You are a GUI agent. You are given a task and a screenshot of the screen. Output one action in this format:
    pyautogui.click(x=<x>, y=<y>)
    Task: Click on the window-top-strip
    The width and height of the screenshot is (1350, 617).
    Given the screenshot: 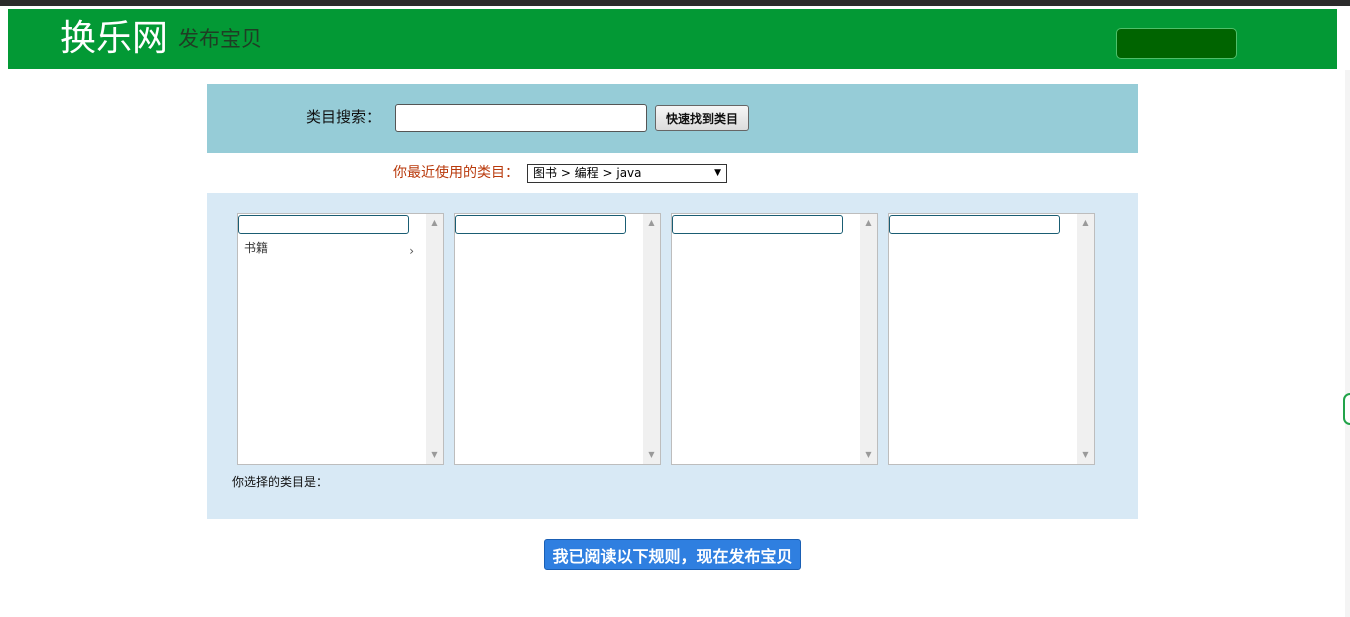 What is the action you would take?
    pyautogui.click(x=675, y=3)
    